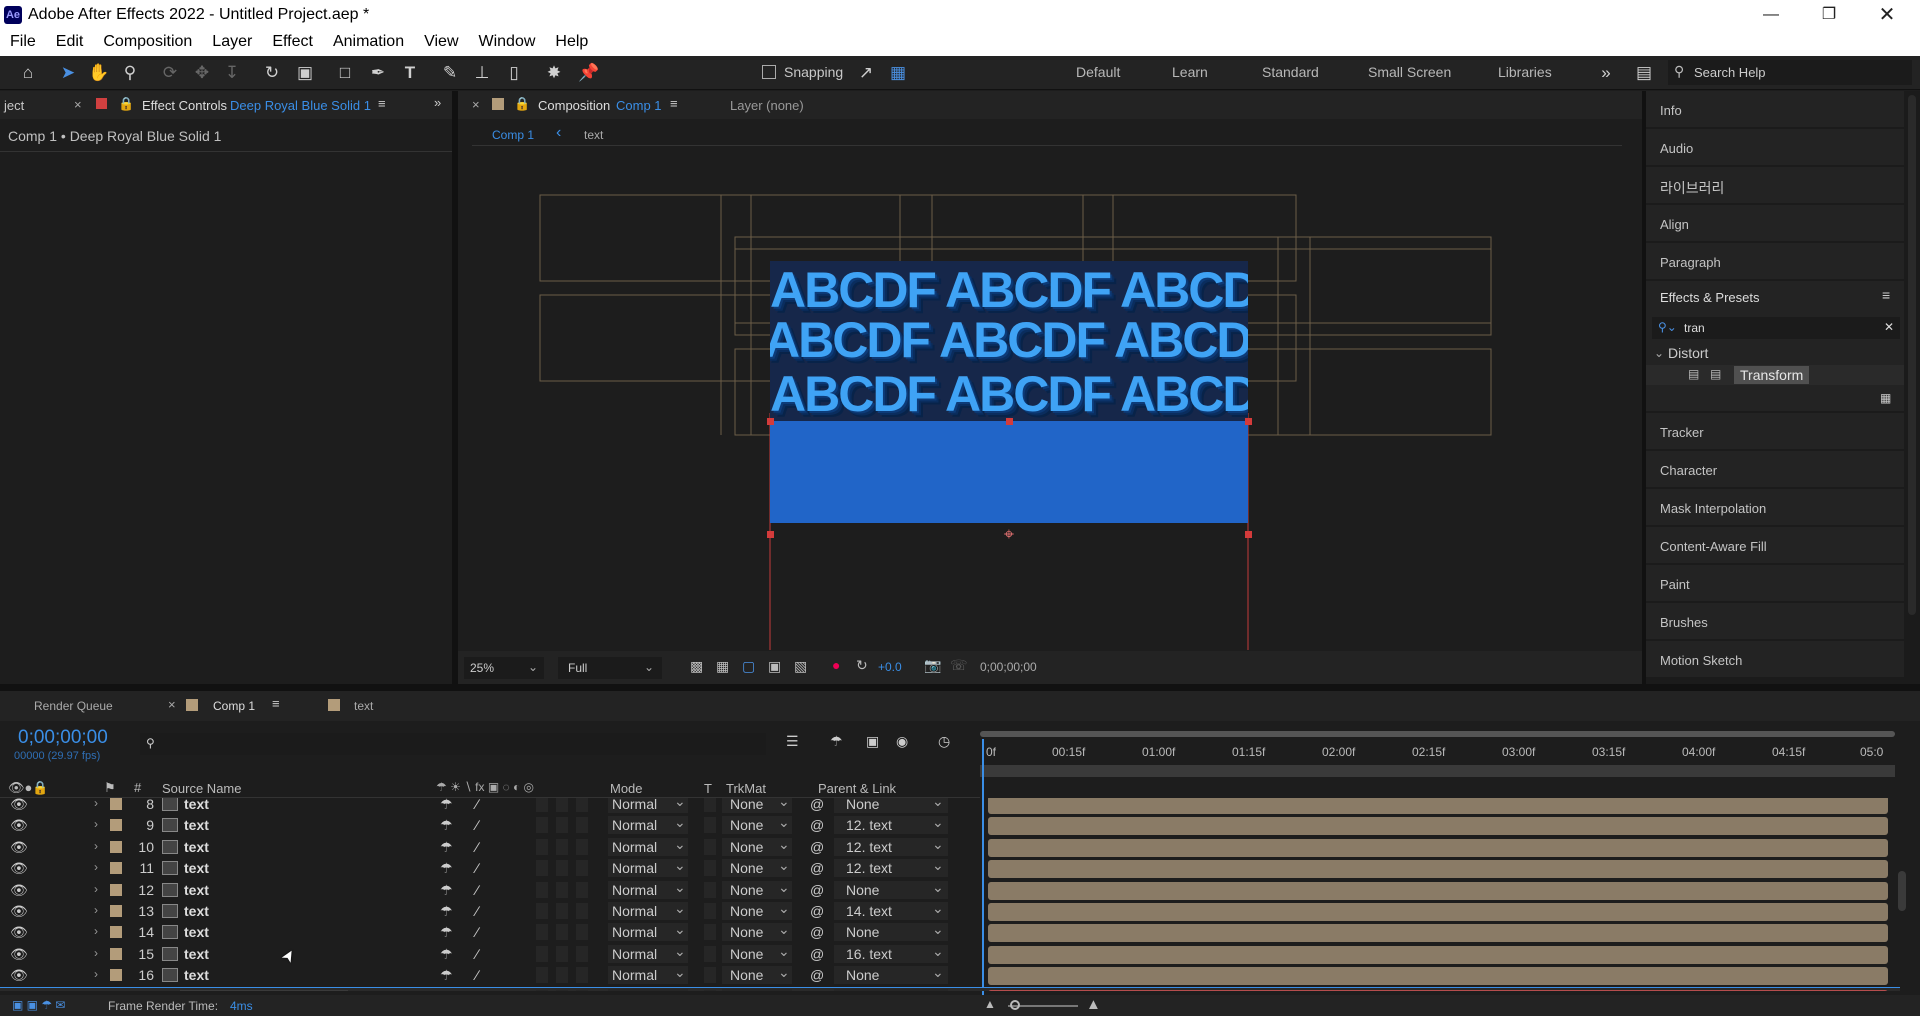 The width and height of the screenshot is (1920, 1016). What do you see at coordinates (504, 668) in the screenshot?
I see `zoom-dropdown: 25% ⌄` at bounding box center [504, 668].